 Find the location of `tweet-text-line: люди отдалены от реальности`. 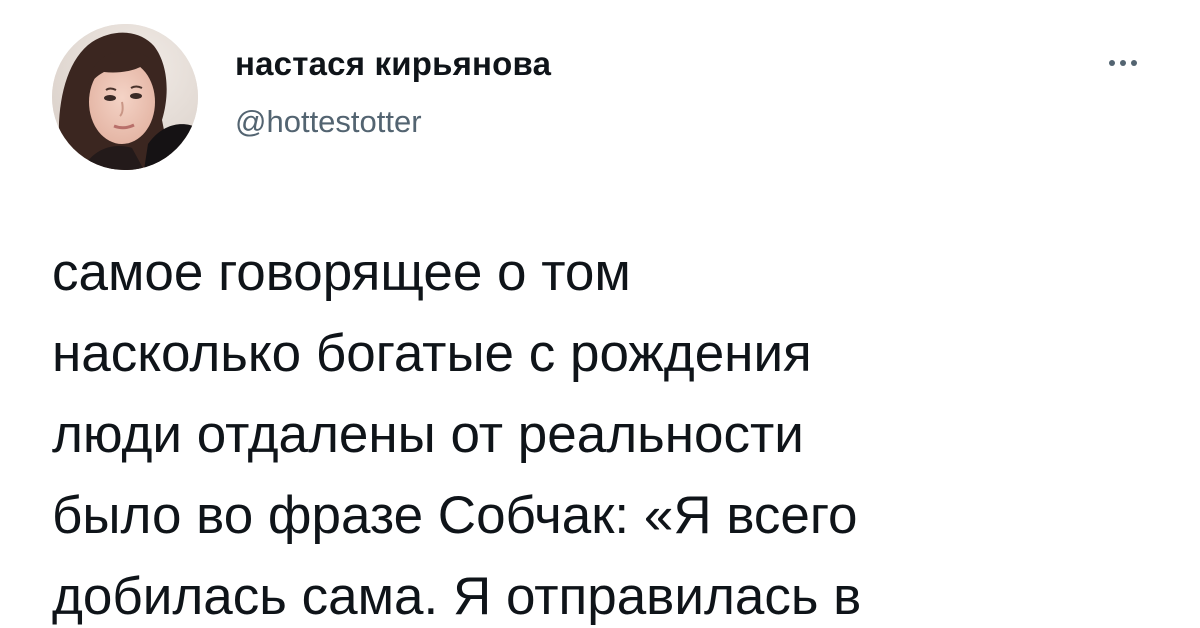

tweet-text-line: люди отдалены от реальности is located at coordinates (428, 434).